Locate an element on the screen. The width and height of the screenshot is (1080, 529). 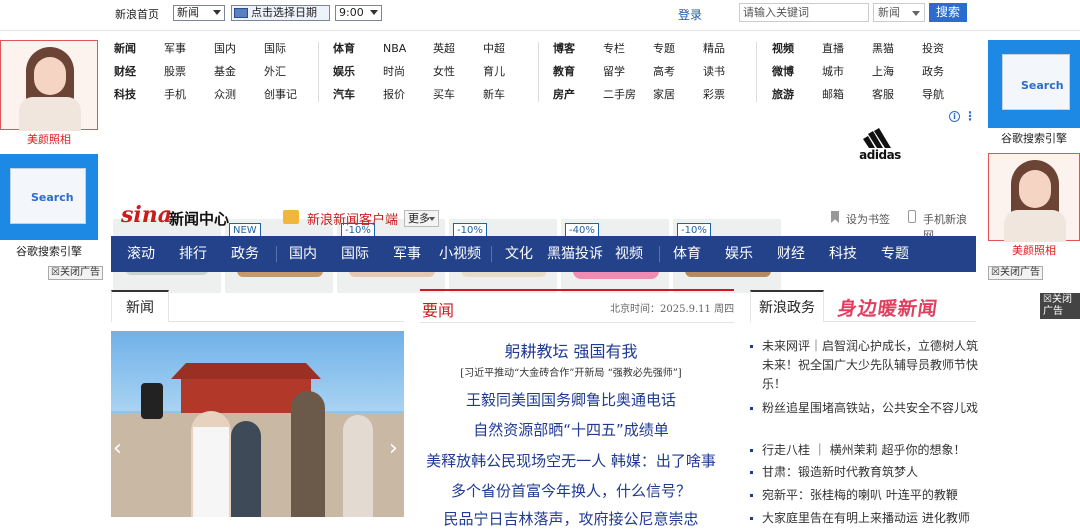
headline-item: 王毅同美国国务卿鲁比奥通电话 is located at coordinates (571, 399).